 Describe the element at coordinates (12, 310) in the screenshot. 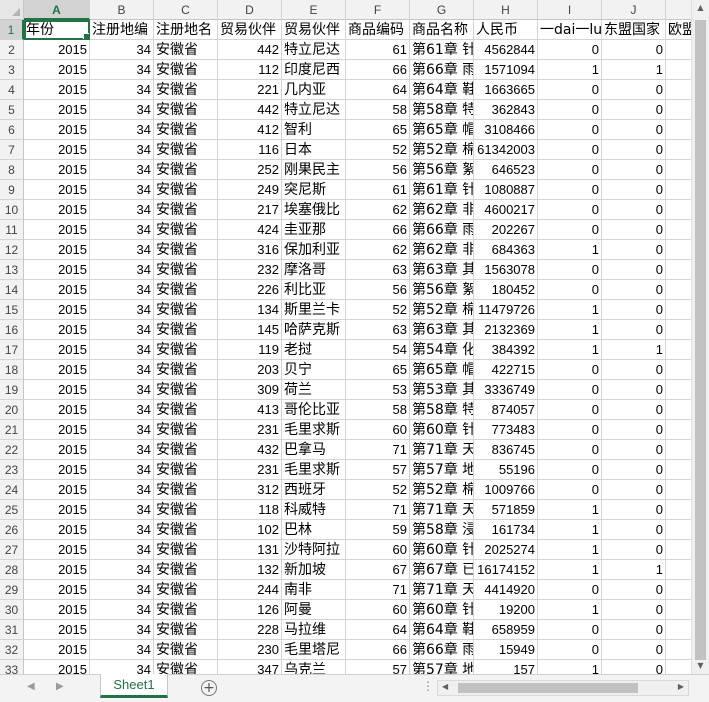

I see `row-header: 15` at that location.